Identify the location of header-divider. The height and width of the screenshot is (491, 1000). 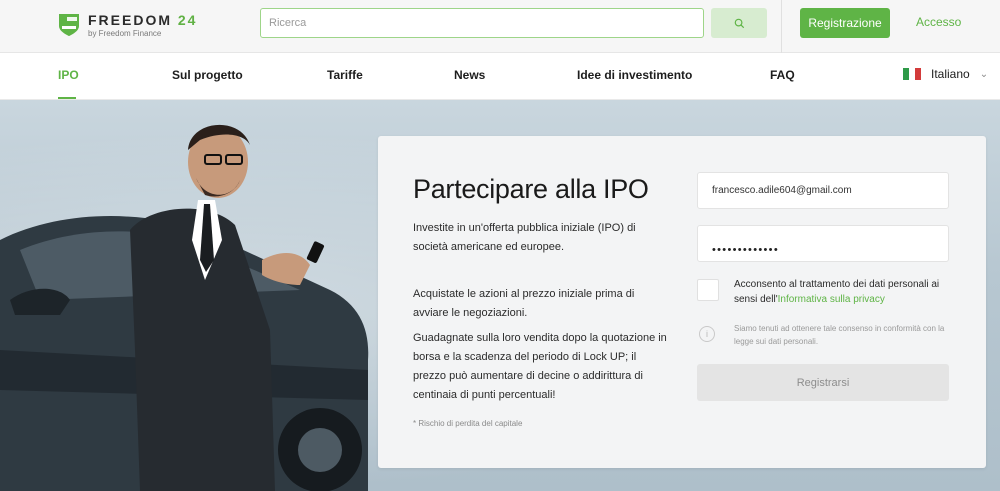
(781, 26).